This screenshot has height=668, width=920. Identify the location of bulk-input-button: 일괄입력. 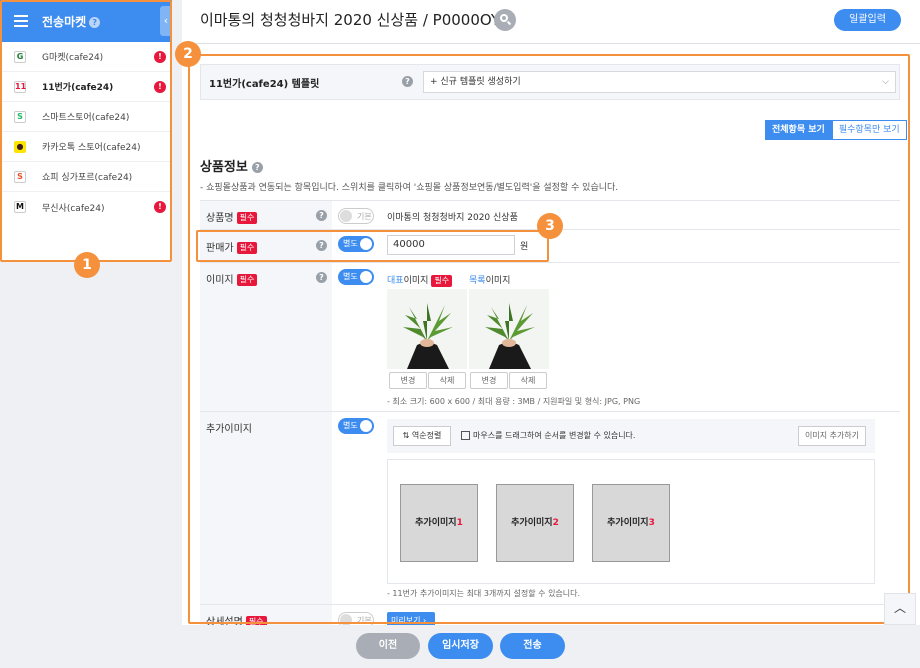
(867, 20).